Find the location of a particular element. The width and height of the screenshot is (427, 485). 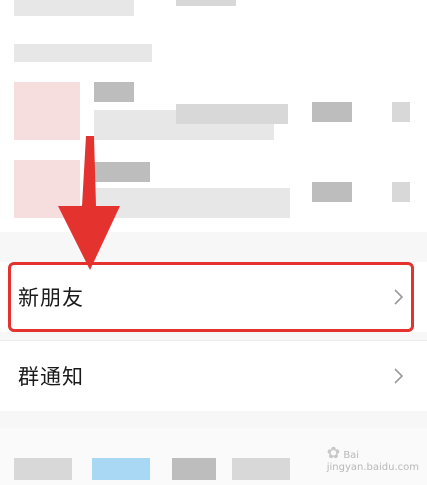

blurred-name is located at coordinates (114, 92).